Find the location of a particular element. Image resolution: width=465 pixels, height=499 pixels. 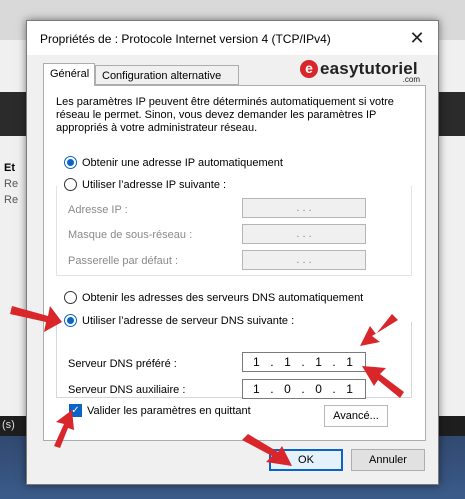

radio-ip-automatic: Obtenir une adresse IP automatiquement is located at coordinates (173, 162).